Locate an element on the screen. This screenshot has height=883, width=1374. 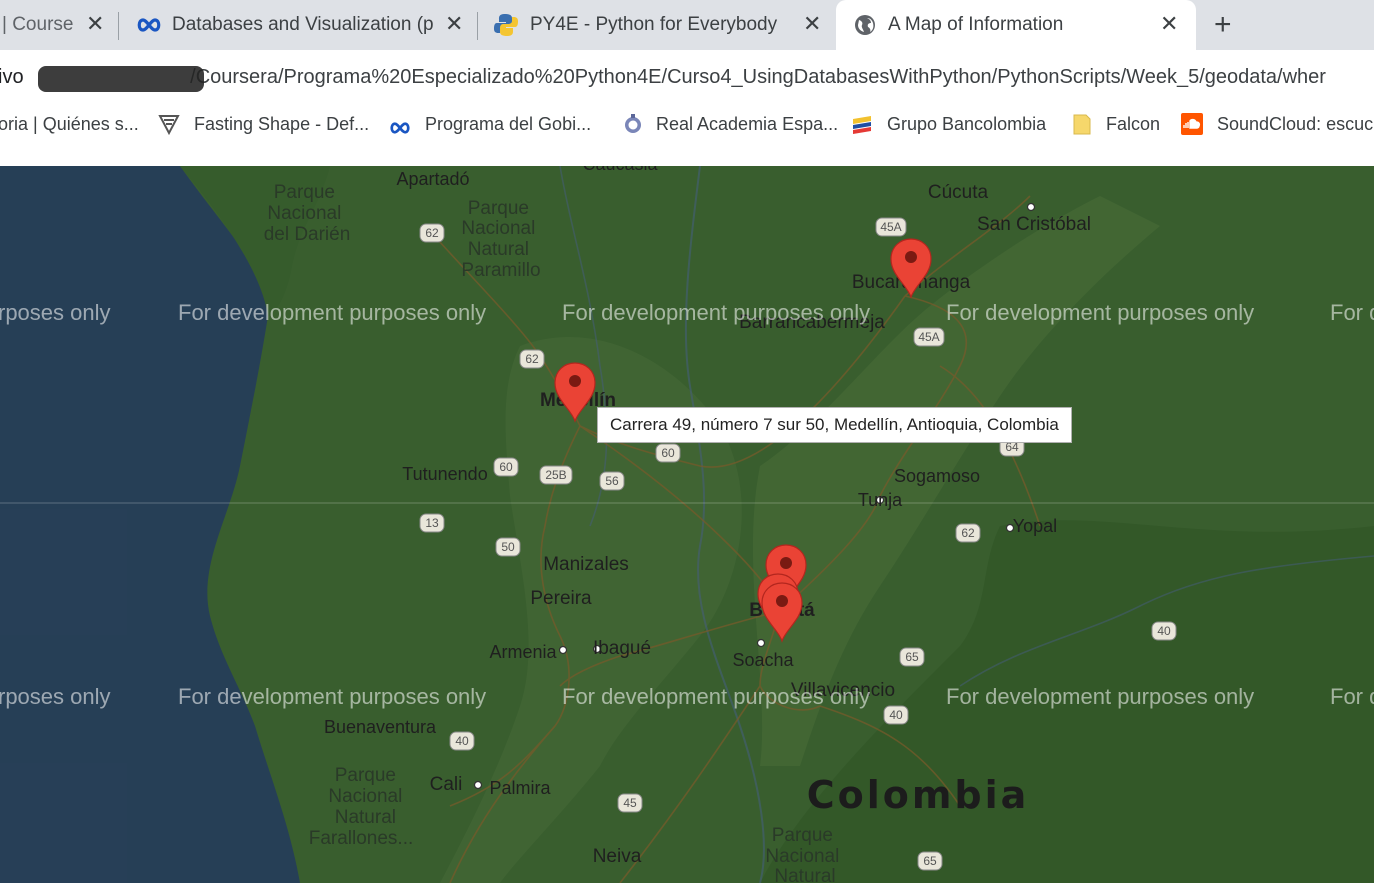
tab-databases-visualization: Databases and Visualization (pee ✕ is located at coordinates (297, 25).